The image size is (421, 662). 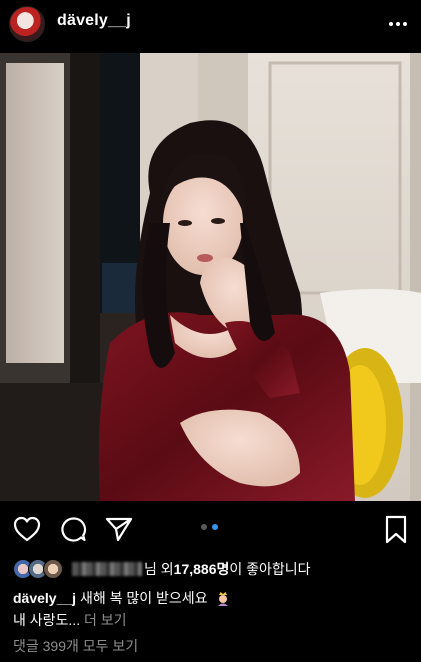 I want to click on post-header: dävely__j, so click(x=210, y=24).